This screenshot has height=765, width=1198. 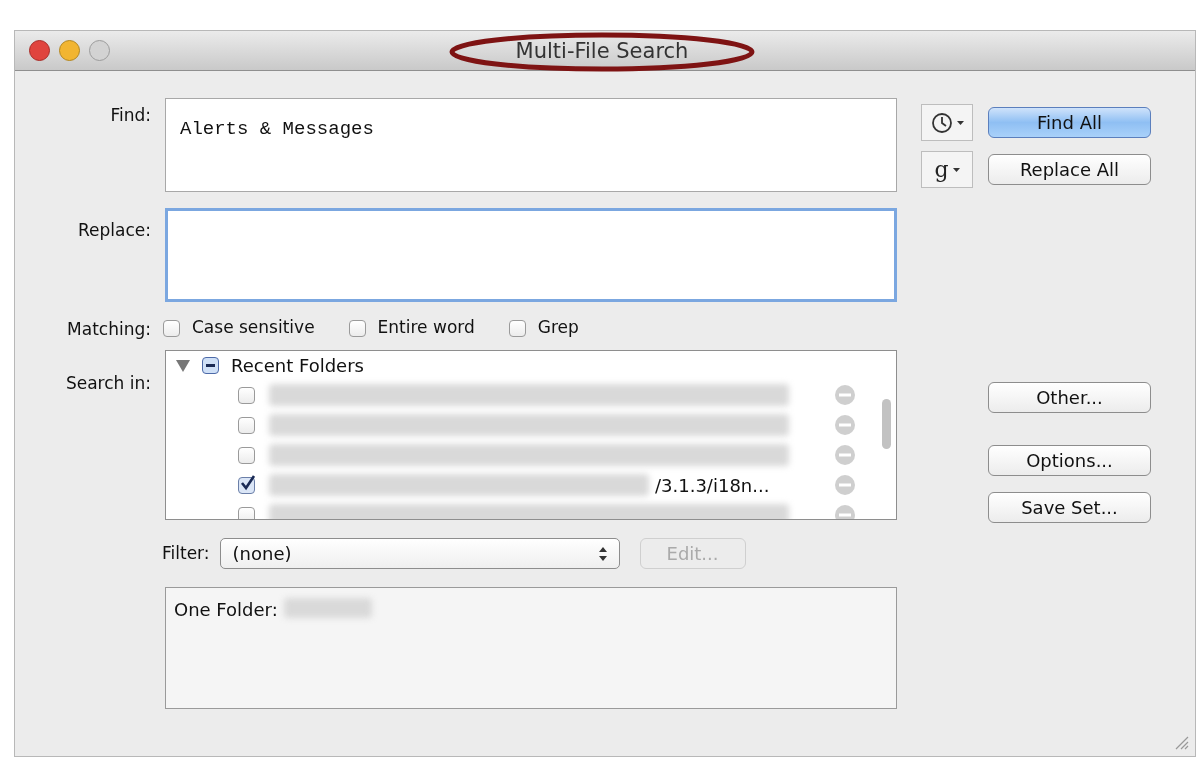 What do you see at coordinates (186, 553) in the screenshot?
I see `field-label: Filter:` at bounding box center [186, 553].